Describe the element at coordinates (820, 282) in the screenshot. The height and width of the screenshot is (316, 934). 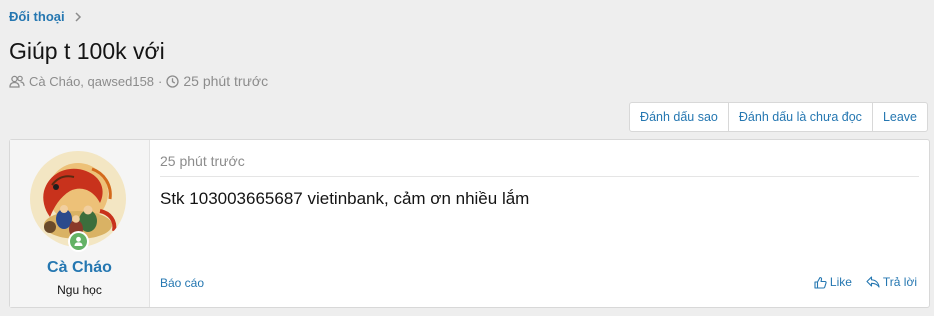
I see `thumbs-up-icon` at that location.